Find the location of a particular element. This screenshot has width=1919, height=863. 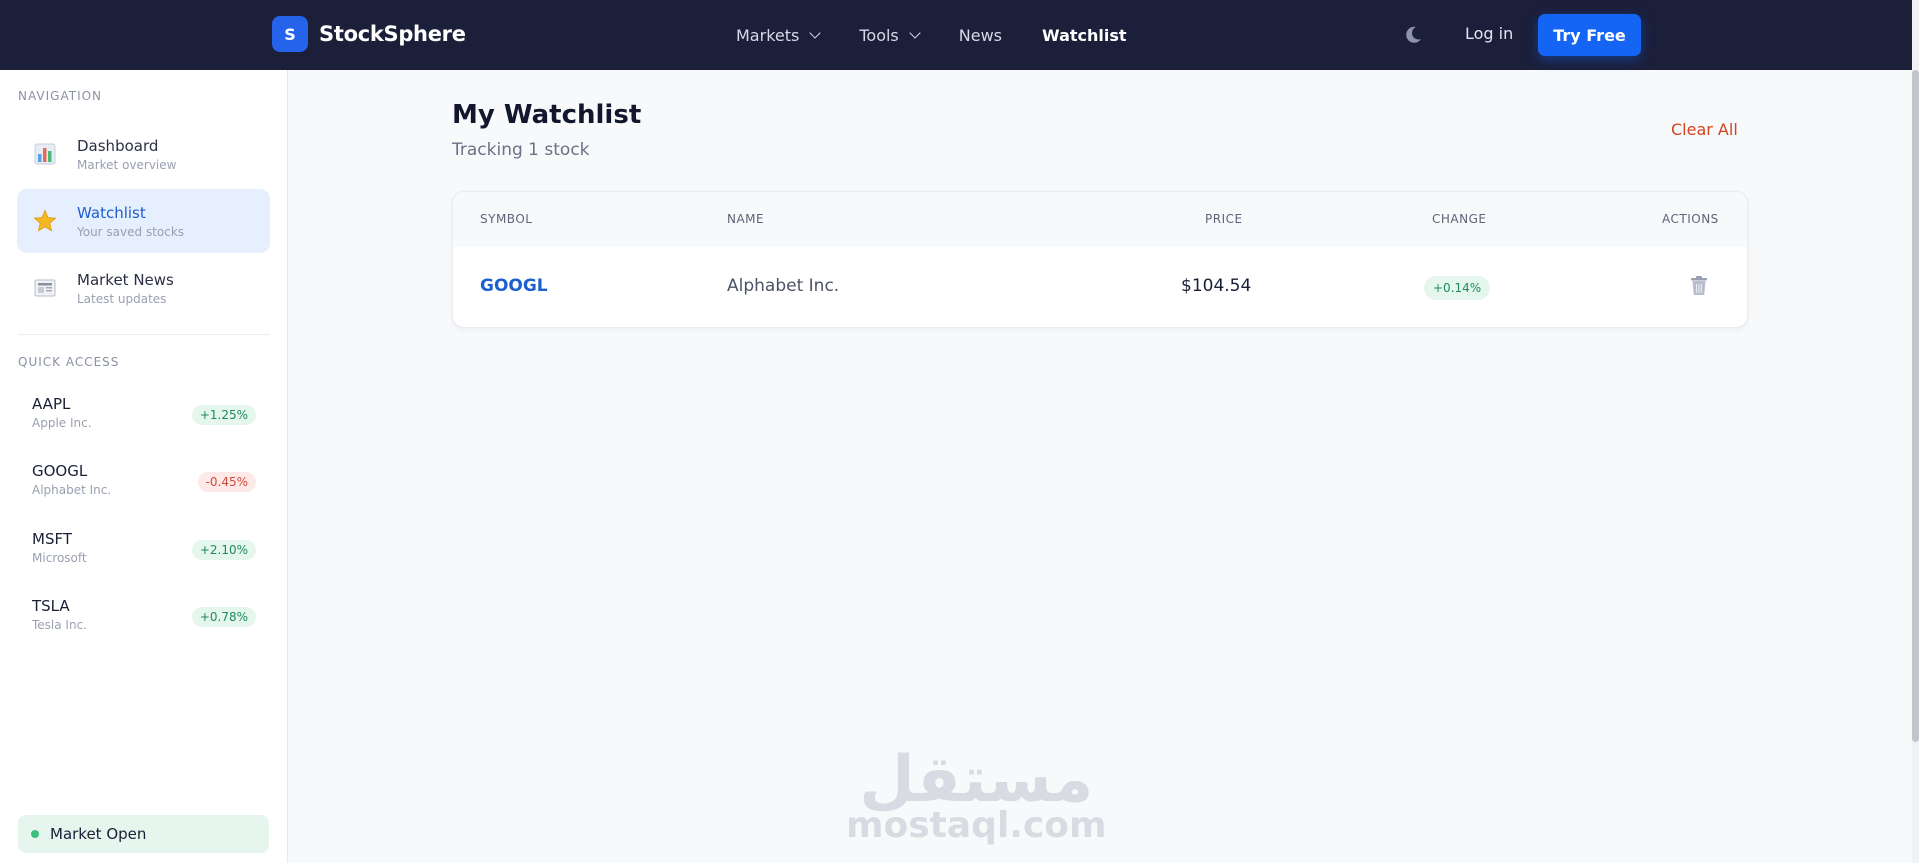

clear-all-button: Clear All is located at coordinates (1704, 129).